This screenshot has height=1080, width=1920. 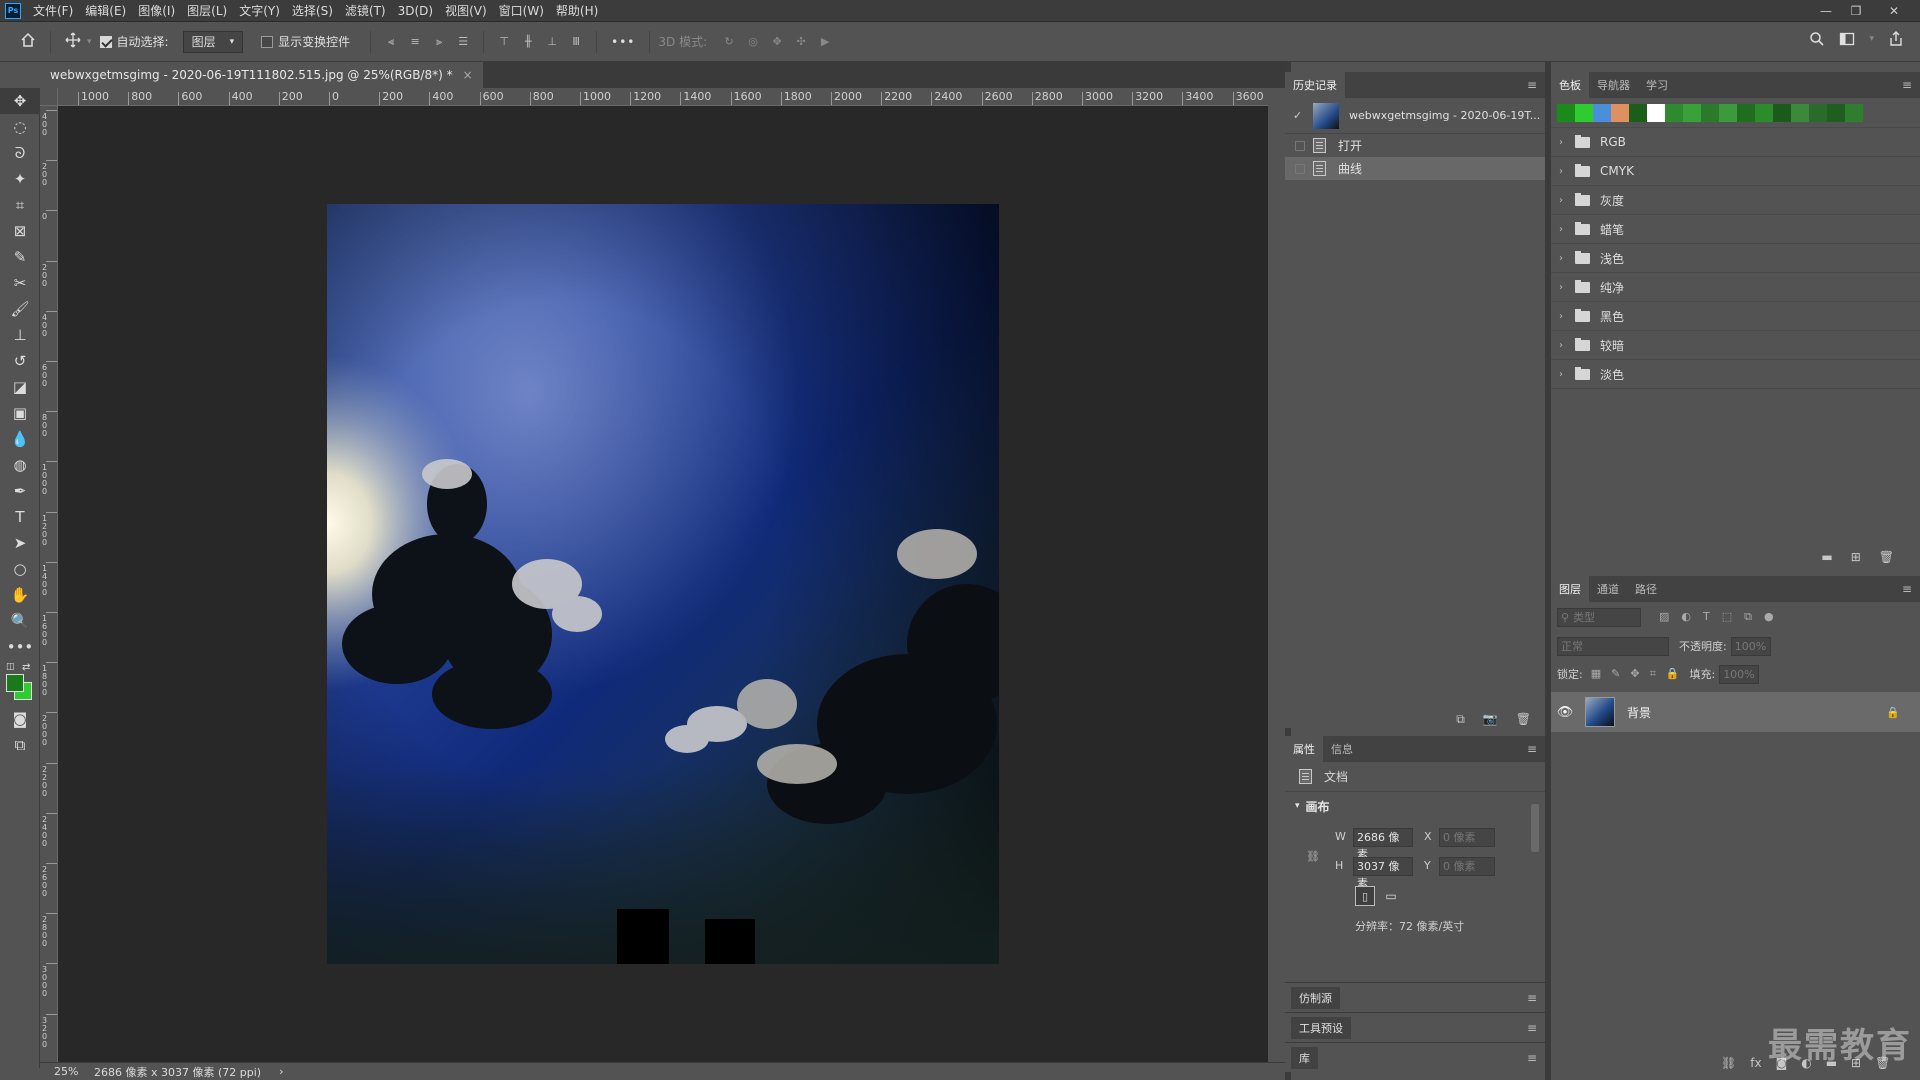 What do you see at coordinates (20, 153) in the screenshot?
I see `lasso-tool-icon: ᘐ` at bounding box center [20, 153].